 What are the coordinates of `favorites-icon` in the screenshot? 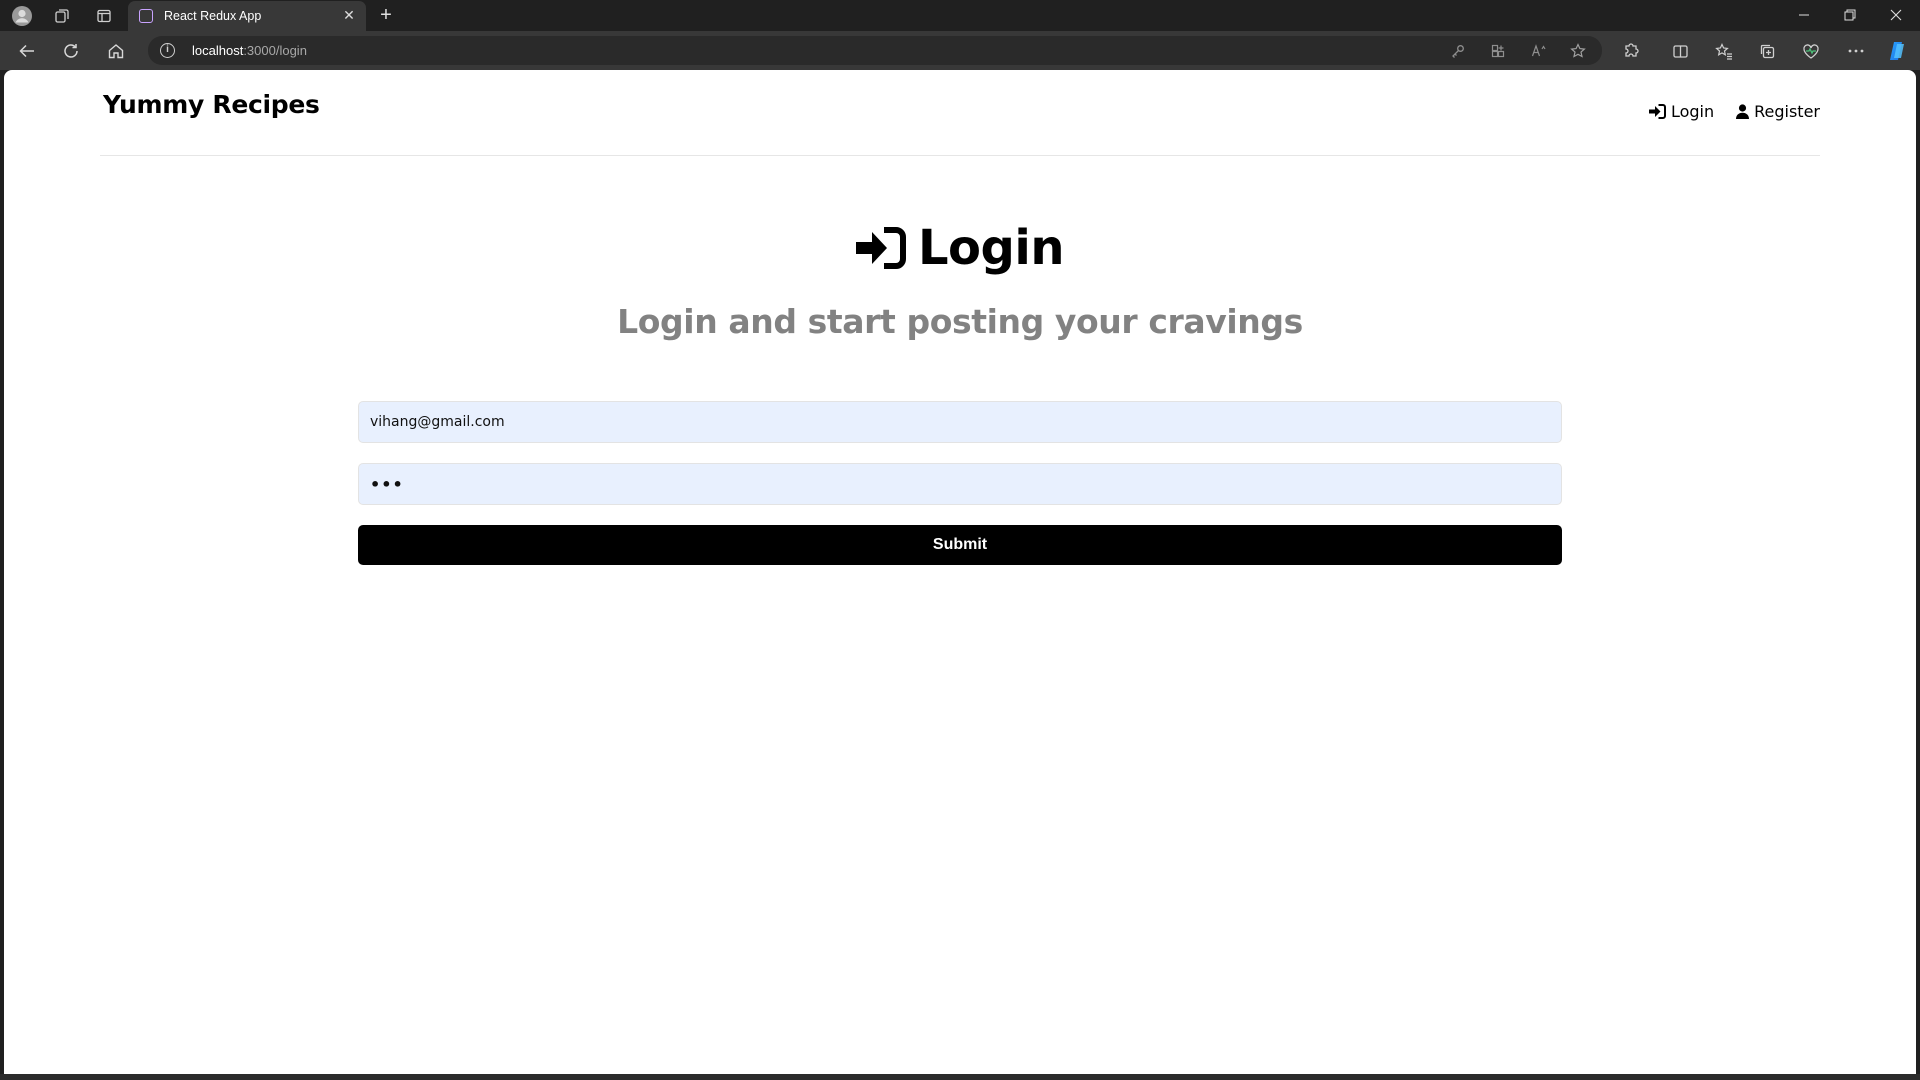 It's located at (1724, 51).